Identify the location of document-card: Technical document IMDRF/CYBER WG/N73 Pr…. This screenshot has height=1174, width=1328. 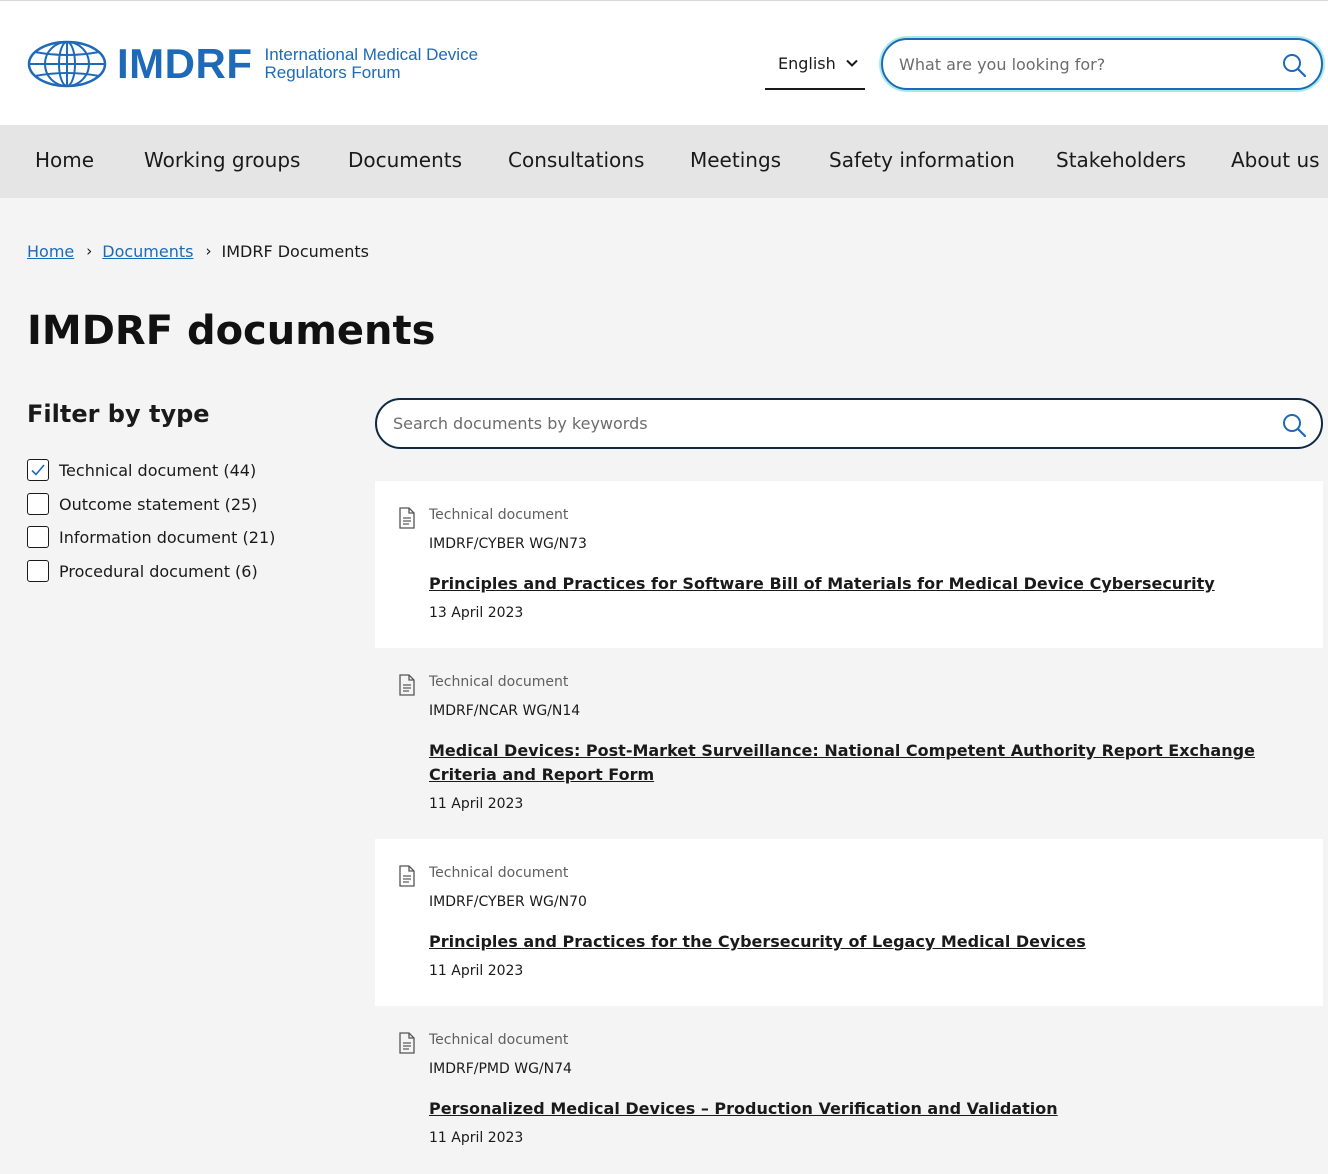
(849, 564).